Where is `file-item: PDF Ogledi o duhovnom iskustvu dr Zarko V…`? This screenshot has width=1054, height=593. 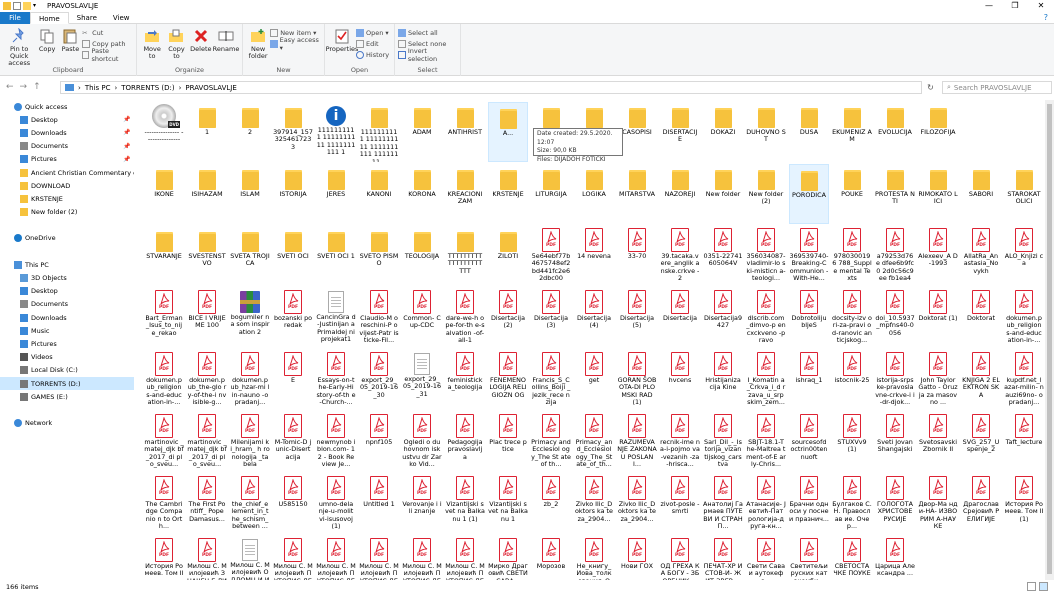
file-item: PDF Ogledi o duhovnom iskustvu dr Zarko V… is located at coordinates (422, 442).